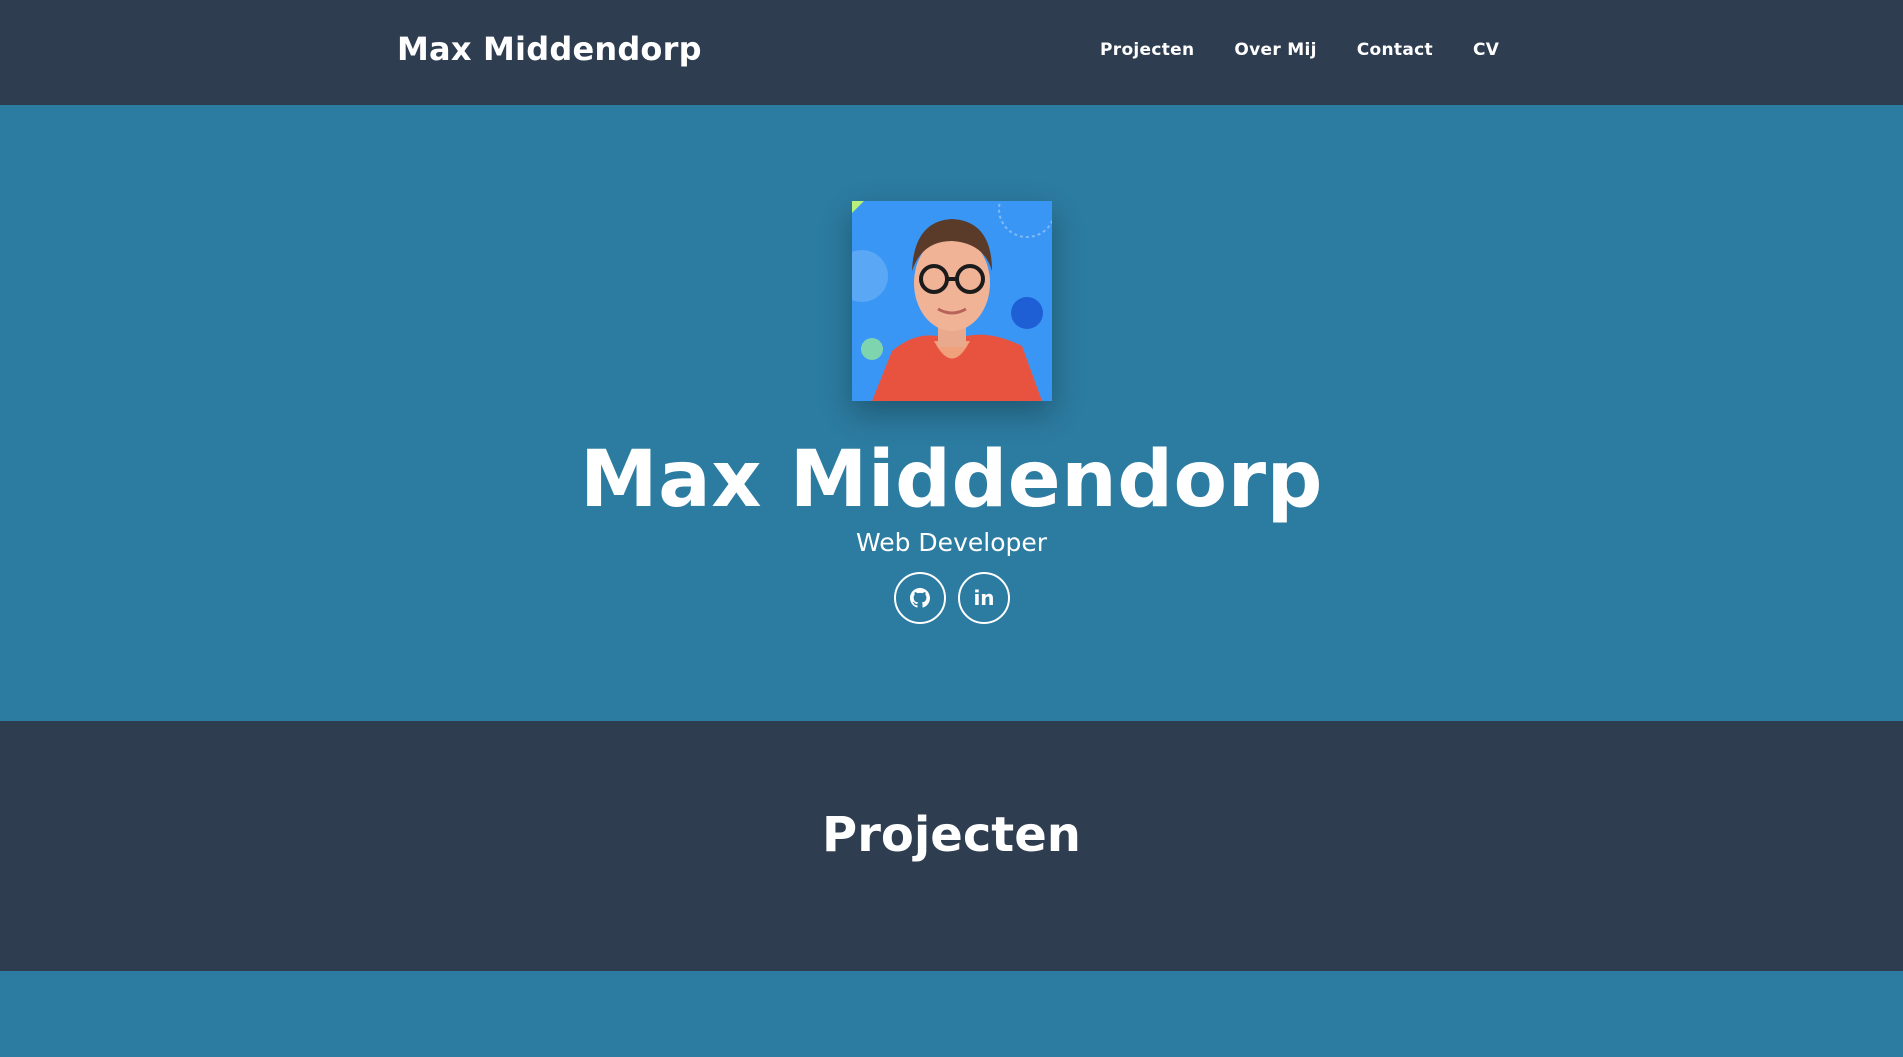 The image size is (1903, 1057). I want to click on nav-link-cv: CV, so click(1486, 50).